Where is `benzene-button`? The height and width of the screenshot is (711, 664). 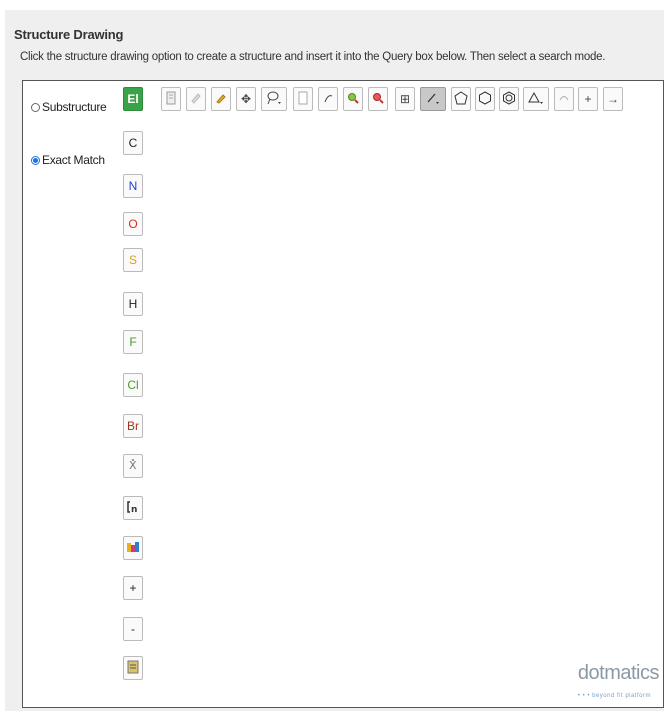 benzene-button is located at coordinates (509, 99).